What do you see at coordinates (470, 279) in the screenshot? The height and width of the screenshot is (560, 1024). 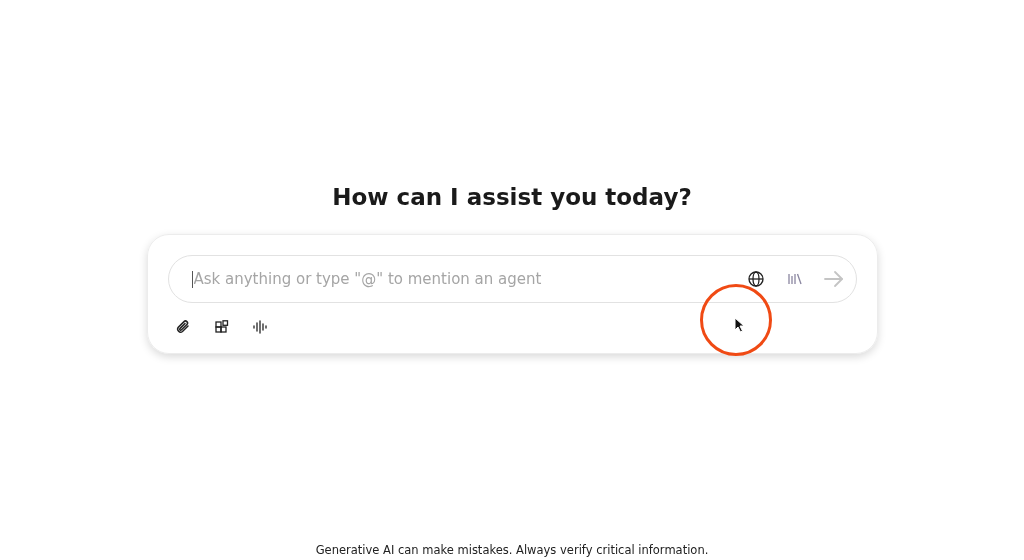 I see `prompt-input: Ask anything or type "@" to mention an agent` at bounding box center [470, 279].